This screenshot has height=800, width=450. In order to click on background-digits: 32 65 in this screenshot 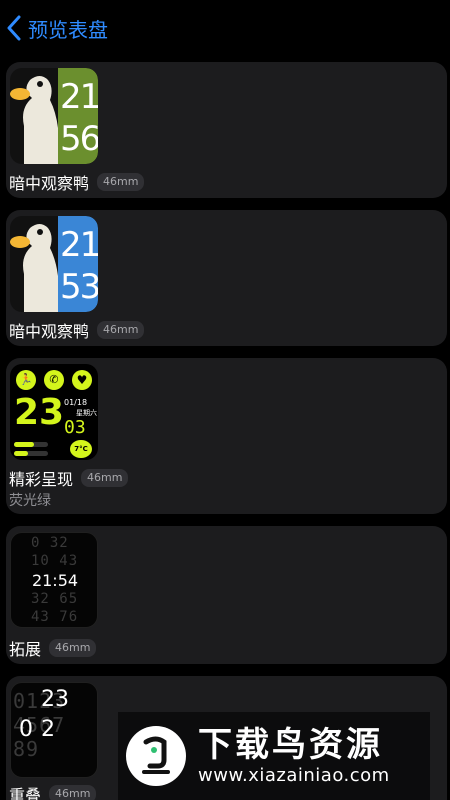, I will do `click(55, 599)`.